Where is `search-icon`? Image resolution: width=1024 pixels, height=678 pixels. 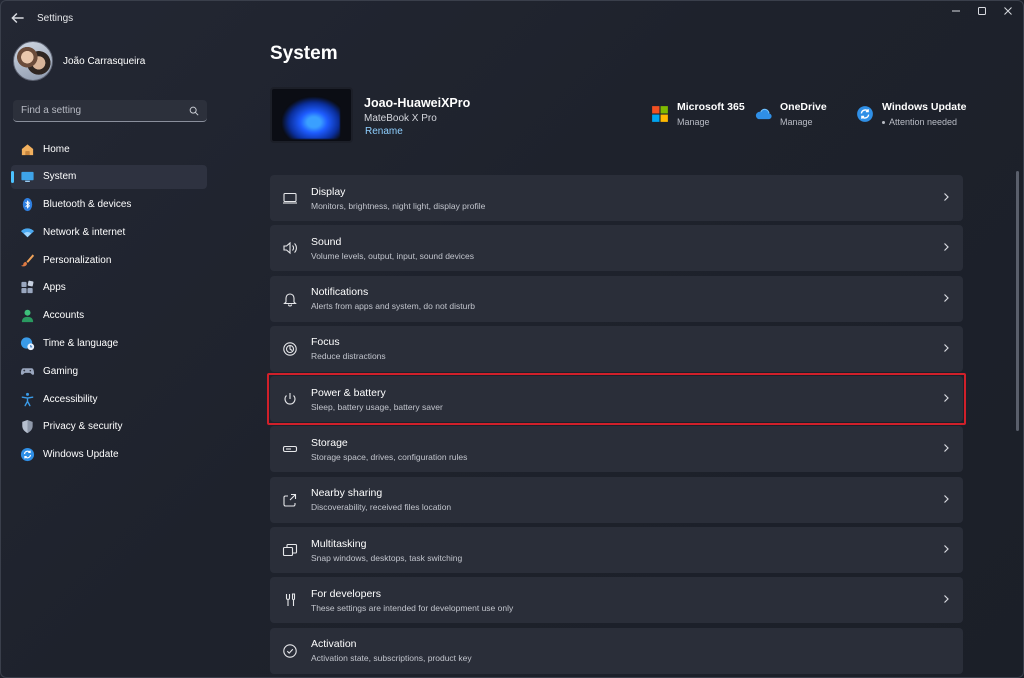 search-icon is located at coordinates (194, 111).